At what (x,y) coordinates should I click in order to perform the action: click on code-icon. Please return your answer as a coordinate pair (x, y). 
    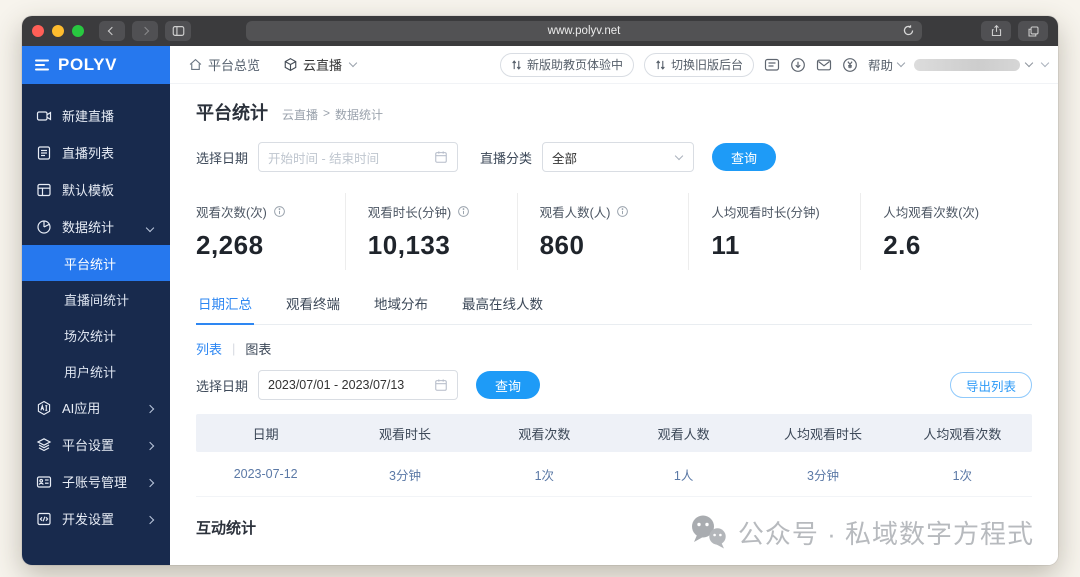
    Looking at the image, I should click on (44, 518).